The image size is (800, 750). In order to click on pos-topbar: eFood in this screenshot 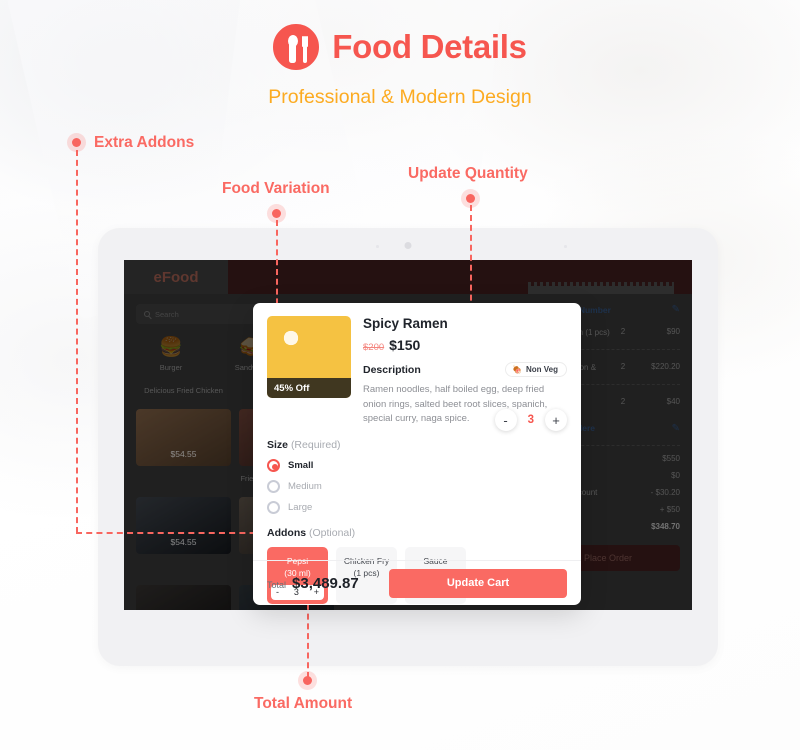, I will do `click(408, 278)`.